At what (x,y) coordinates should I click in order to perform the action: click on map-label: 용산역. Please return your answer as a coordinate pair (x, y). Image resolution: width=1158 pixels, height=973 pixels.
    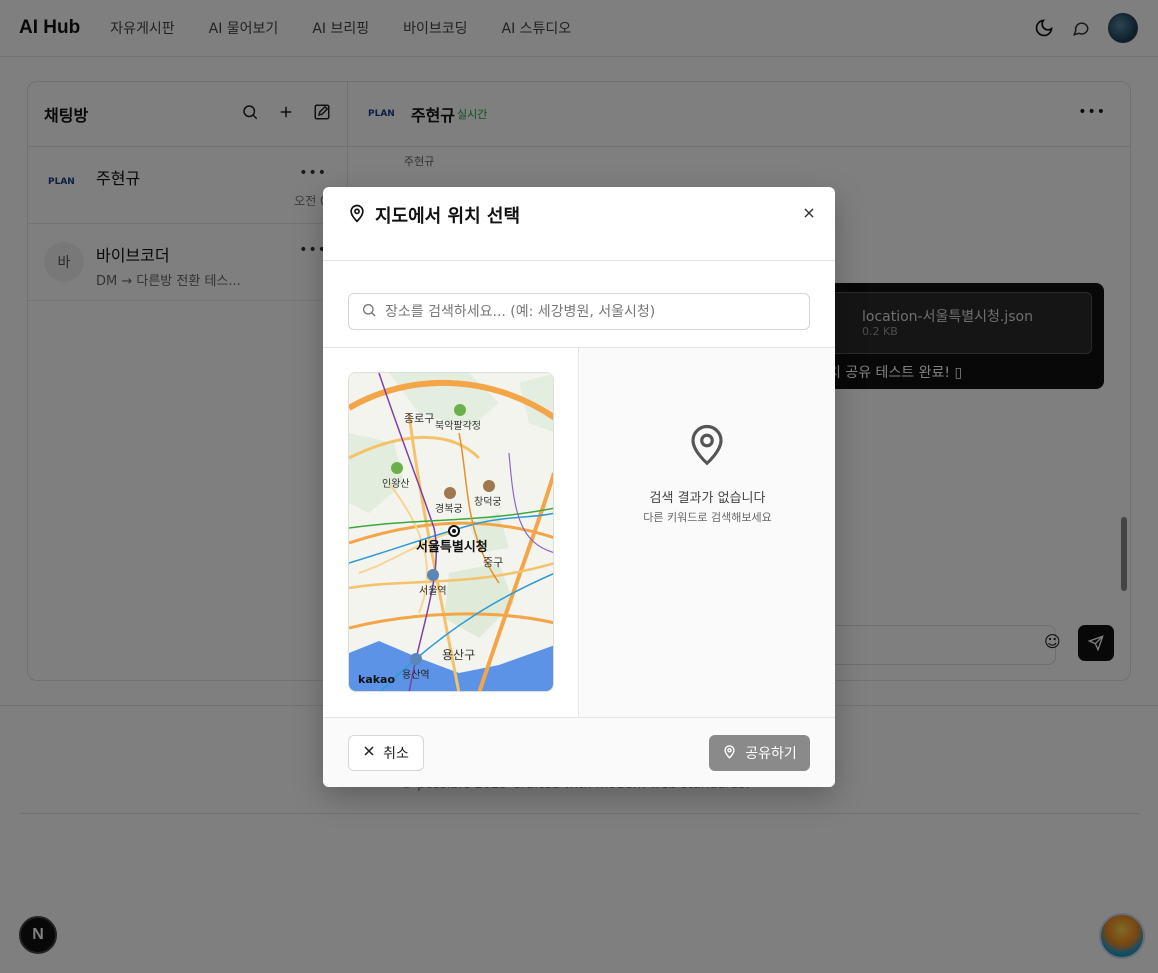
    Looking at the image, I should click on (416, 675).